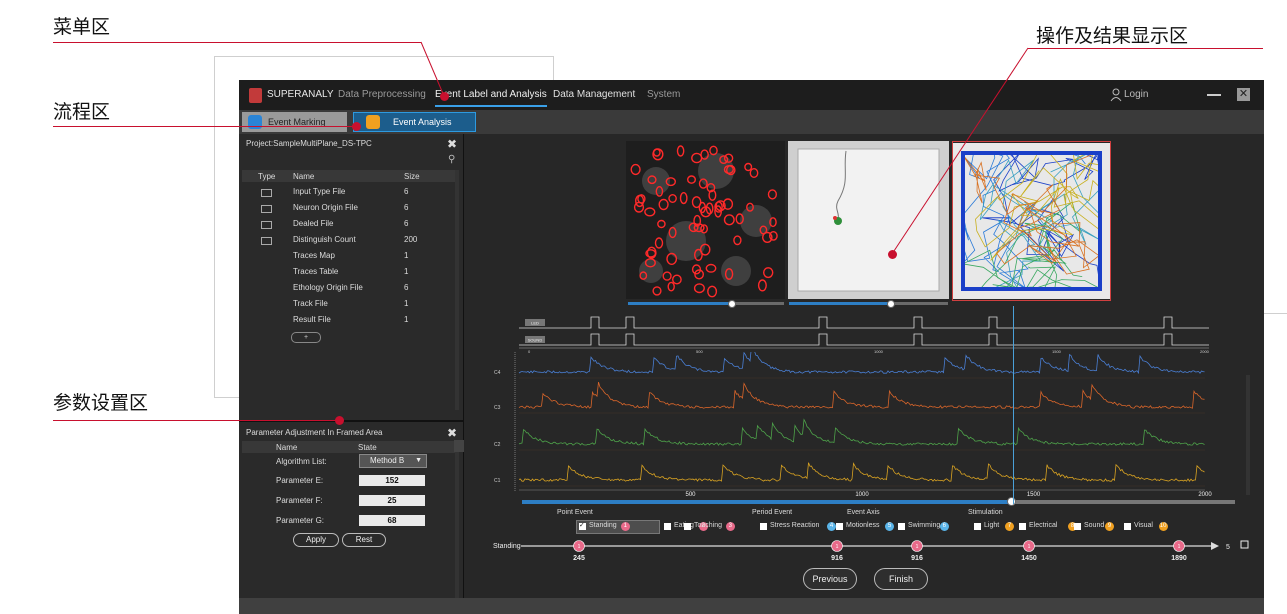  What do you see at coordinates (364, 540) in the screenshot?
I see `reset-button: Rest` at bounding box center [364, 540].